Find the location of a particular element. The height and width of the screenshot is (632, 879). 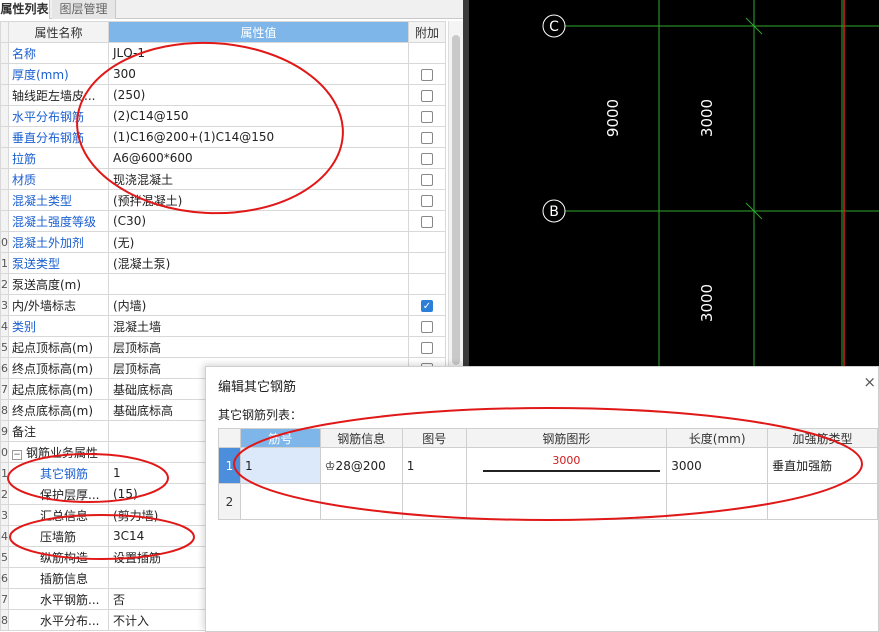

rebar-header-fig-no: 图号 is located at coordinates (434, 438).